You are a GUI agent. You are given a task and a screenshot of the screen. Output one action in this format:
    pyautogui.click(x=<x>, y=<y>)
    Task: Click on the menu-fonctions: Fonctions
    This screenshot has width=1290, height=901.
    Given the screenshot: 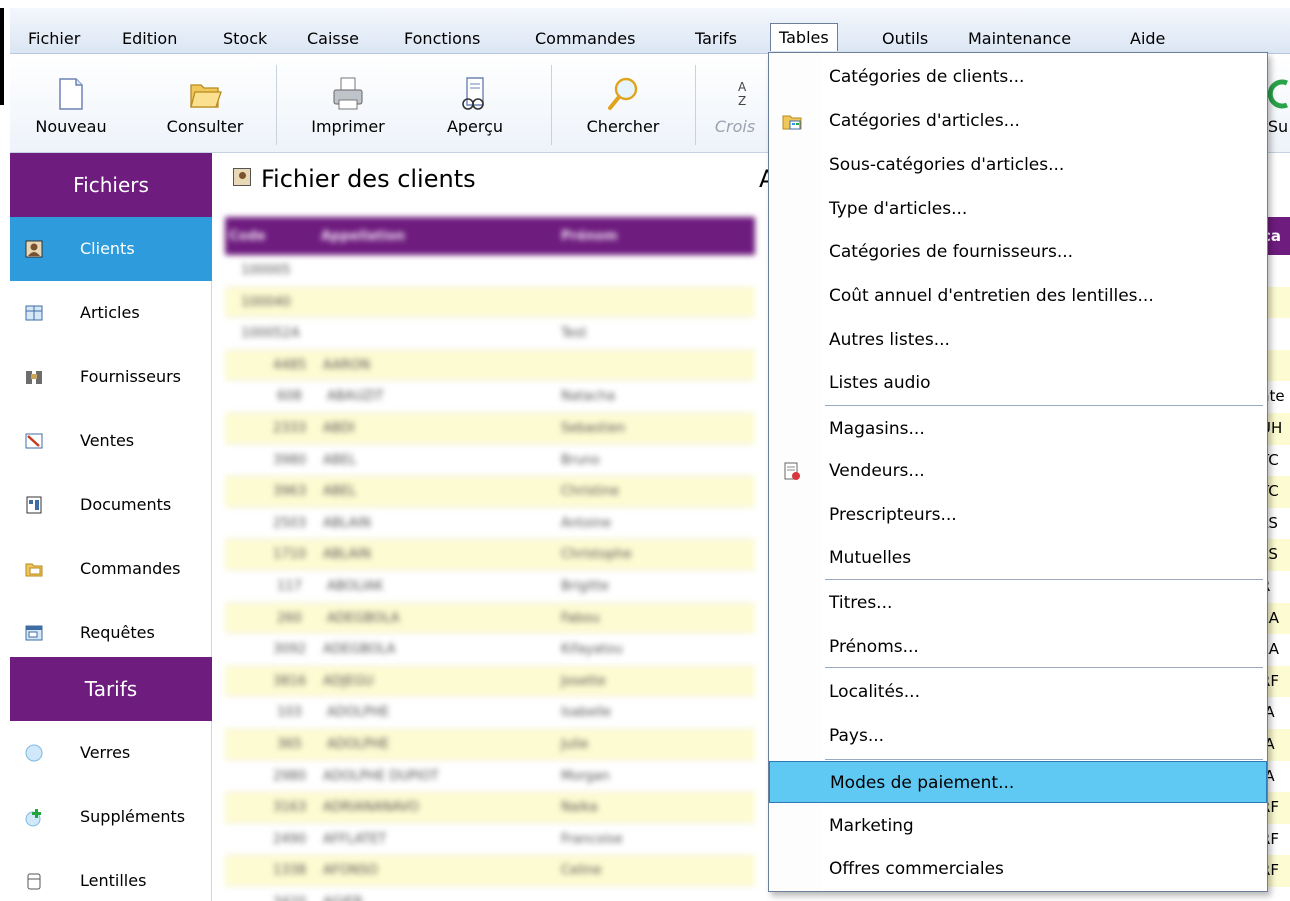 What is the action you would take?
    pyautogui.click(x=442, y=39)
    